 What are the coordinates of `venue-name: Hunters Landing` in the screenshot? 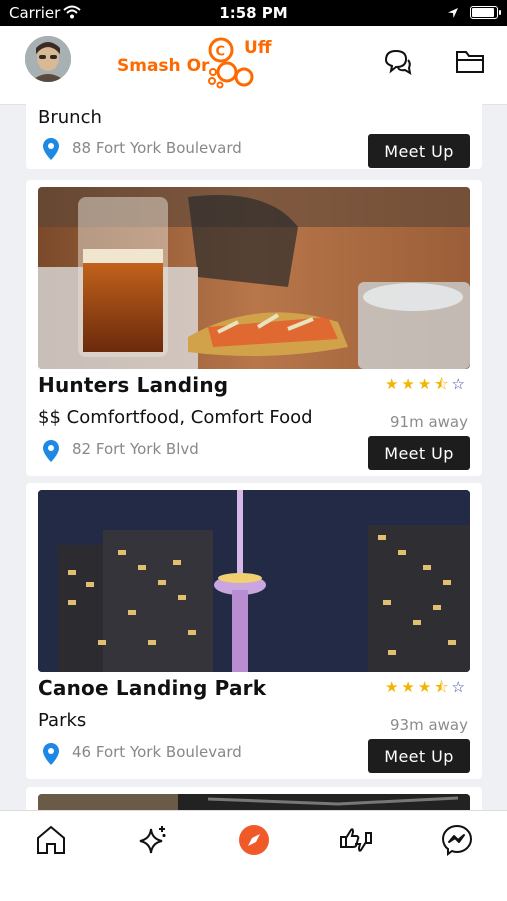 It's located at (133, 385).